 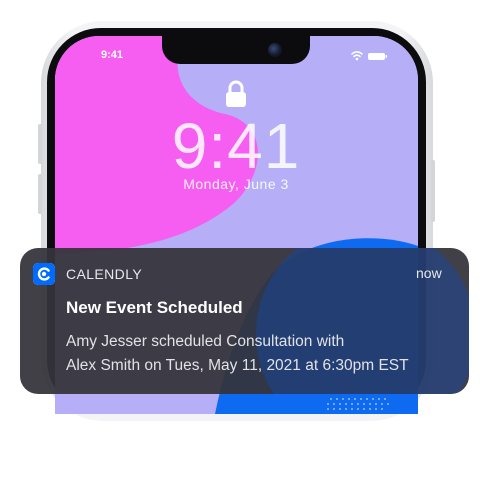 I want to click on status-bar-icons, so click(x=369, y=56).